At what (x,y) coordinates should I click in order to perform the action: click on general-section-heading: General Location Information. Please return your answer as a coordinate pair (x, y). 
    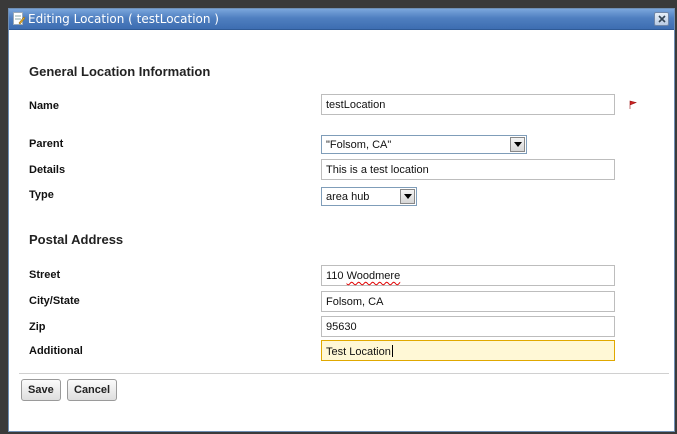
    Looking at the image, I should click on (120, 71).